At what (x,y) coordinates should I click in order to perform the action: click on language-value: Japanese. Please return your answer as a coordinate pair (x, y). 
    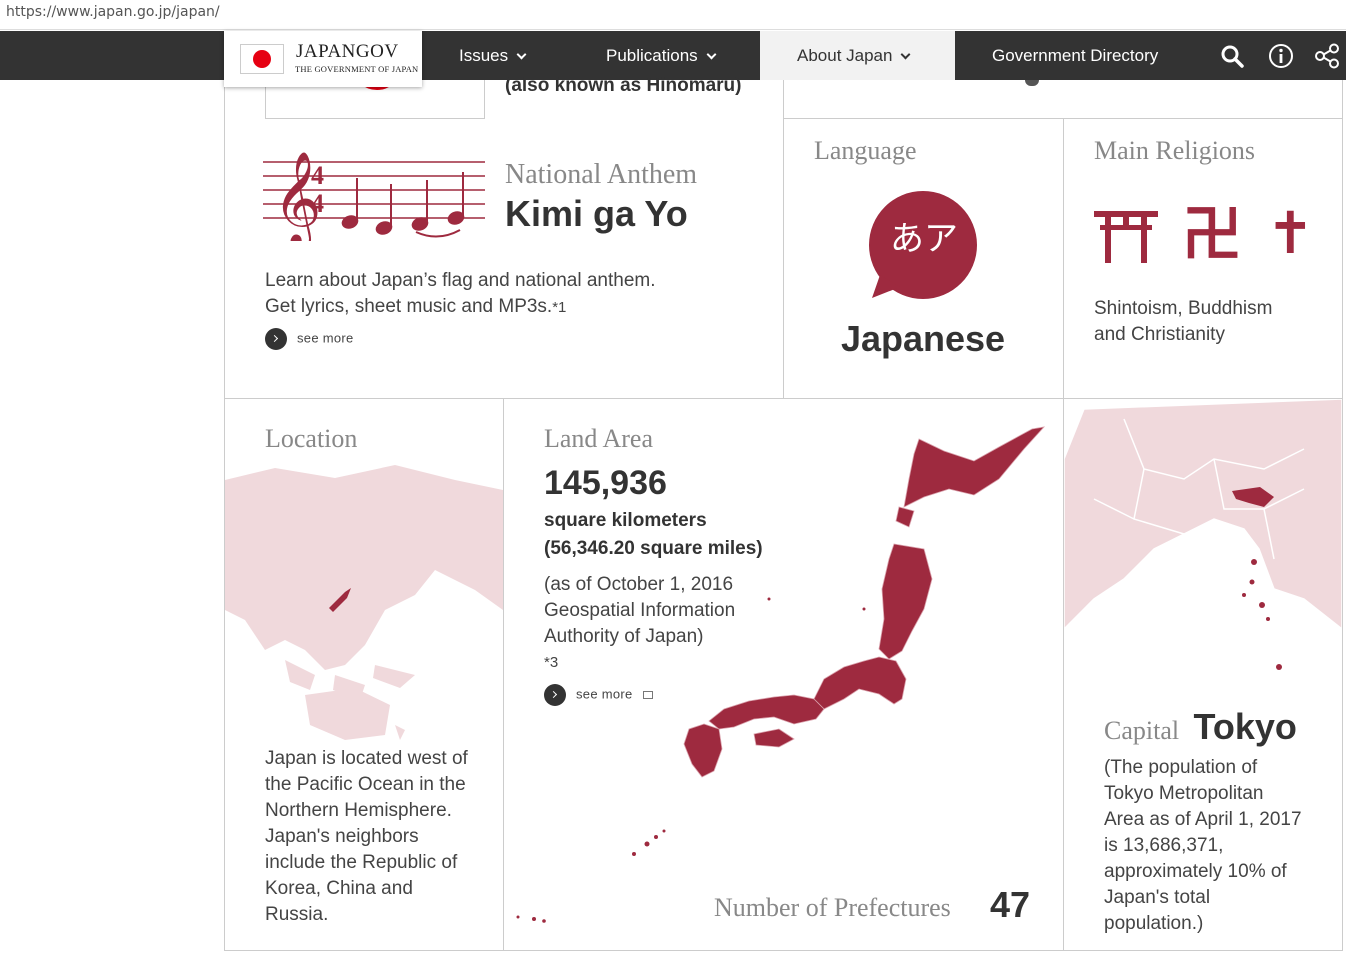
    Looking at the image, I should click on (923, 338).